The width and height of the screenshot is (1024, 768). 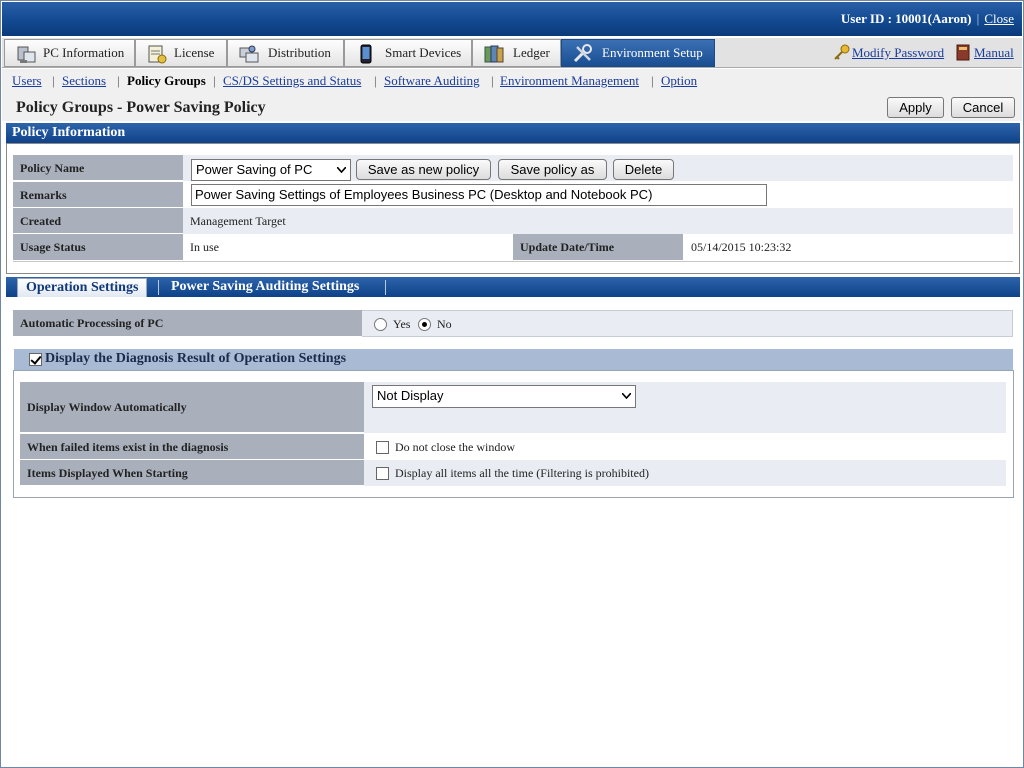 What do you see at coordinates (82, 287) in the screenshot?
I see `tab-operation-settings: Operation Settings` at bounding box center [82, 287].